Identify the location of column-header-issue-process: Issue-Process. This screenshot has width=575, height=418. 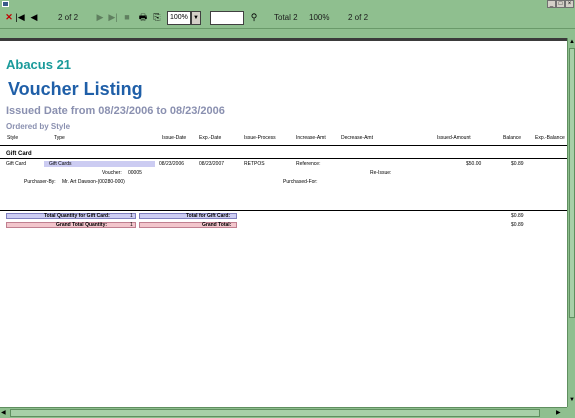
(260, 138).